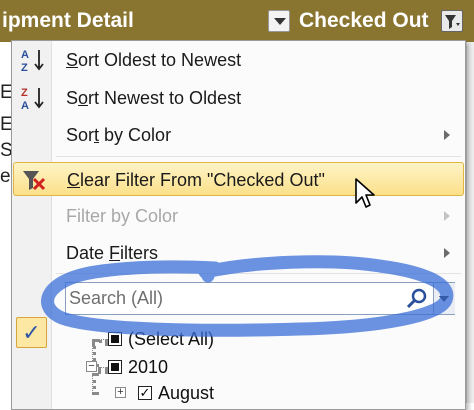  What do you see at coordinates (238, 216) in the screenshot?
I see `menu-item-filter-by-color: Filter by Color` at bounding box center [238, 216].